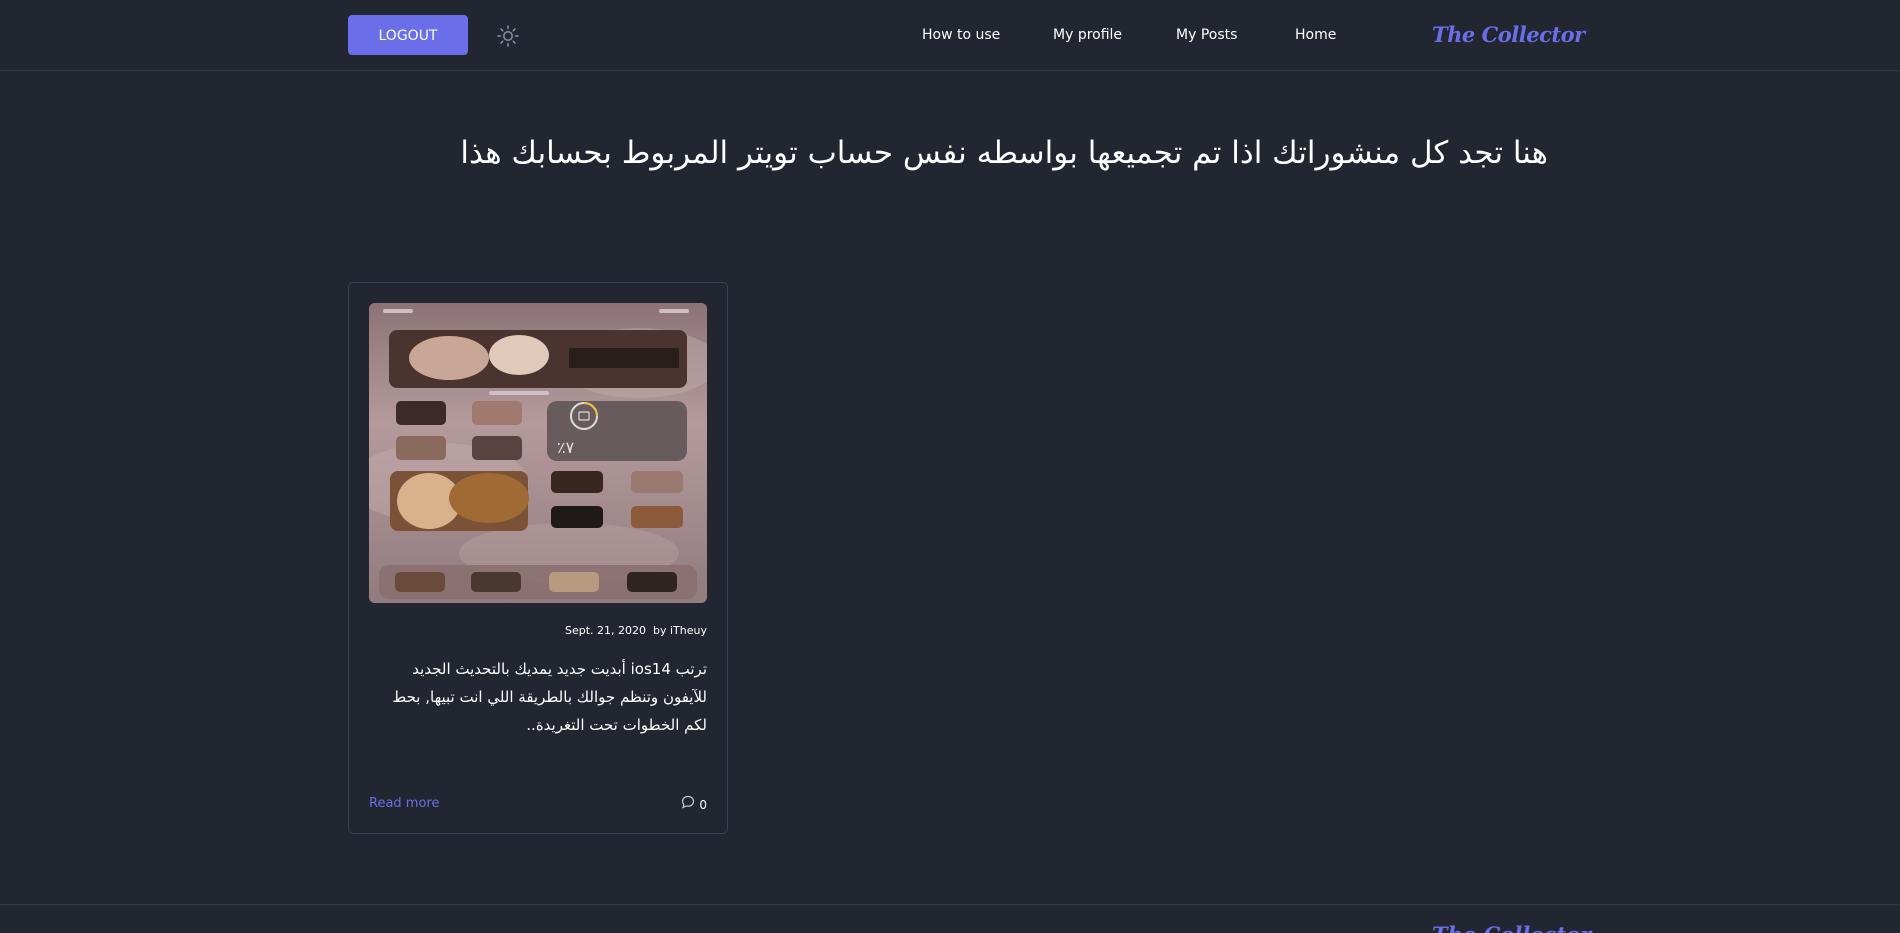  What do you see at coordinates (680, 631) in the screenshot?
I see `post-author: by iTheuy` at bounding box center [680, 631].